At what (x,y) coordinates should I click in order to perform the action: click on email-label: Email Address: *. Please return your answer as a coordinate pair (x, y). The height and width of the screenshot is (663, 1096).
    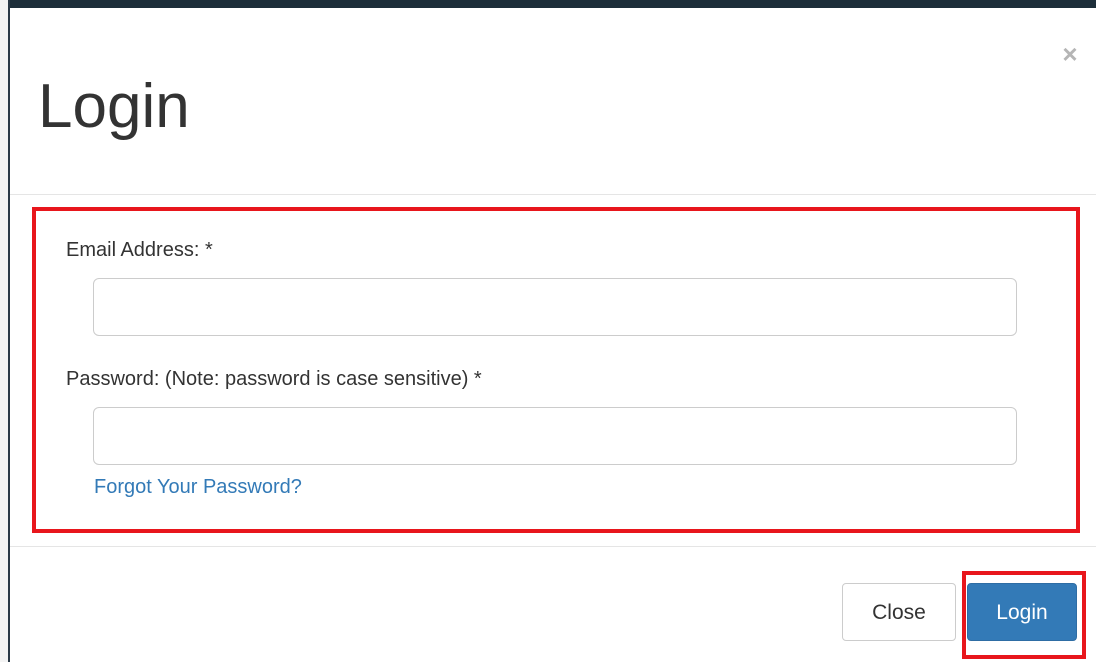
    Looking at the image, I should click on (139, 250).